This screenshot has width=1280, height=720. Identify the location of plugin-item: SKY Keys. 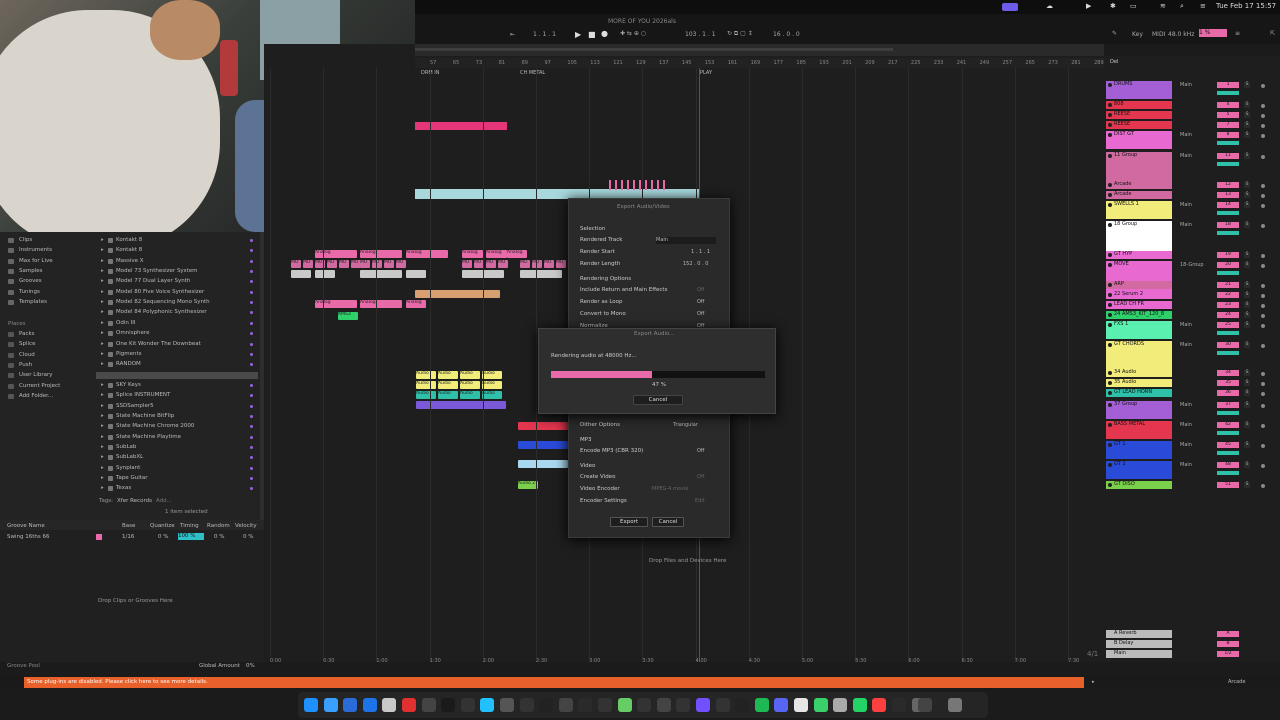
(128, 385).